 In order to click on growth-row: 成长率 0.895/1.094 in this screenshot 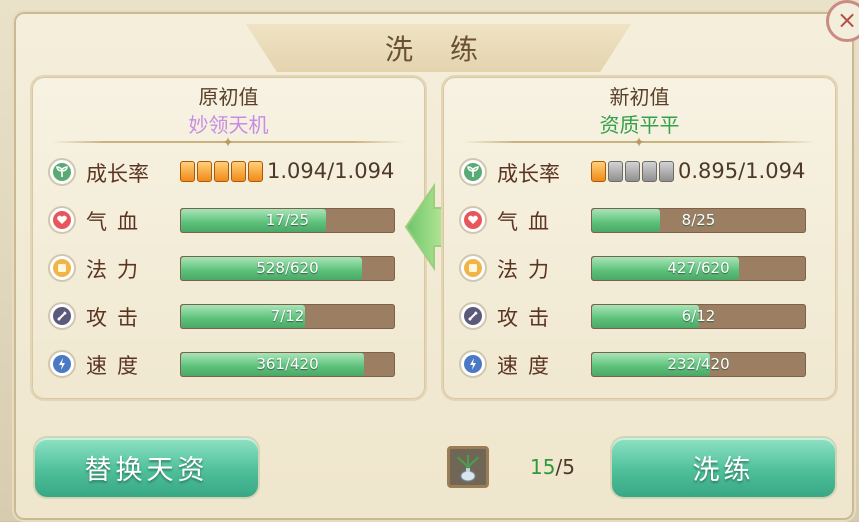, I will do `click(639, 172)`.